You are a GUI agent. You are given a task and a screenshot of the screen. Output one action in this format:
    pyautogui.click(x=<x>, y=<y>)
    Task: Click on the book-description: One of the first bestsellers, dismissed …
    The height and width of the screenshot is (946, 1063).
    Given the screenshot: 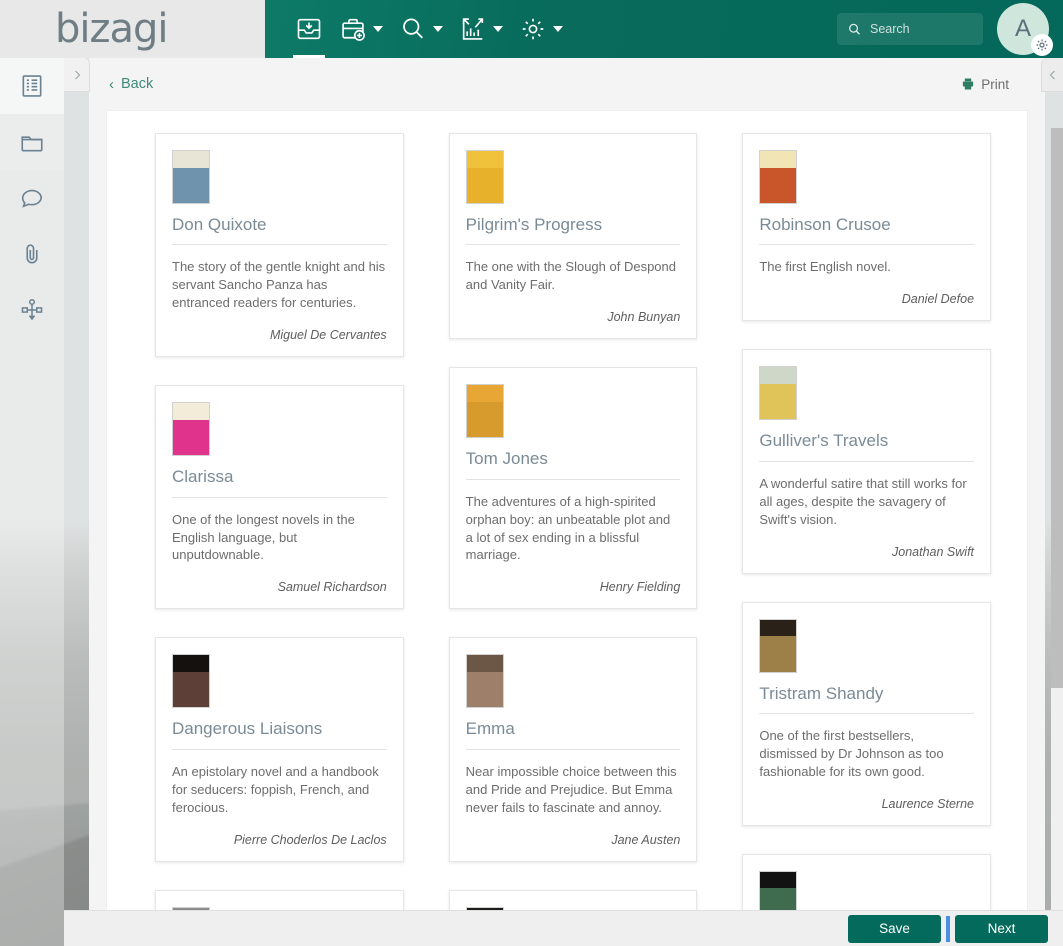 What is the action you would take?
    pyautogui.click(x=851, y=753)
    